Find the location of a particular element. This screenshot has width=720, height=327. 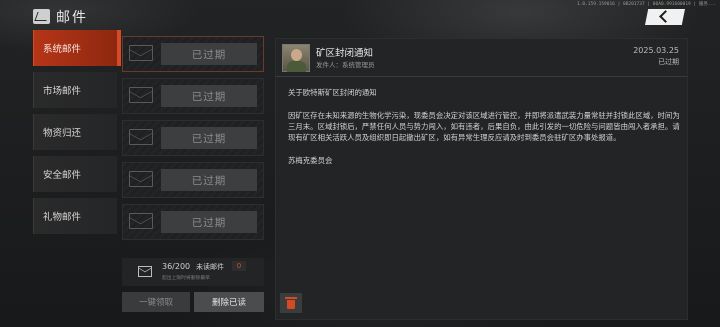

category-sidebar: 系统邮件 市场邮件 物资归还 安全邮件 礼物邮件 is located at coordinates (77, 135).